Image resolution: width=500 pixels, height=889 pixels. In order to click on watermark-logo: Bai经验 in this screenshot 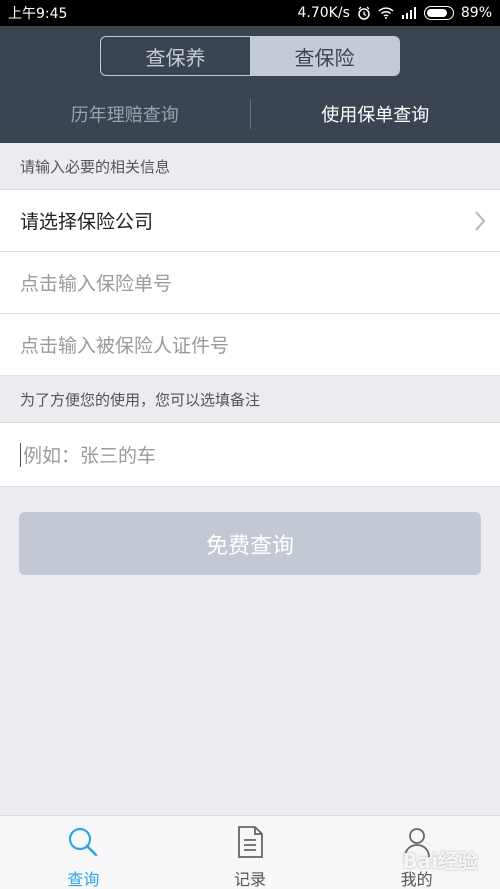, I will do `click(440, 861)`.